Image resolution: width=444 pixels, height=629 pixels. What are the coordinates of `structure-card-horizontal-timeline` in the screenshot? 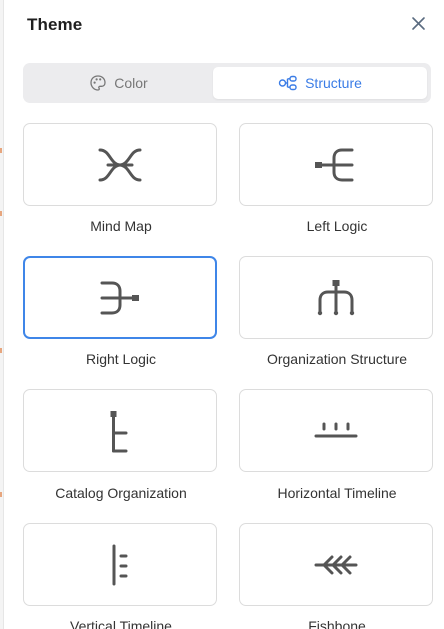 It's located at (336, 430).